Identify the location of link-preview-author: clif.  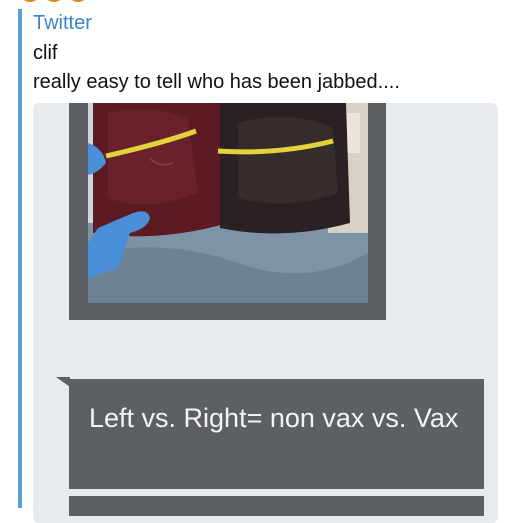
(45, 53).